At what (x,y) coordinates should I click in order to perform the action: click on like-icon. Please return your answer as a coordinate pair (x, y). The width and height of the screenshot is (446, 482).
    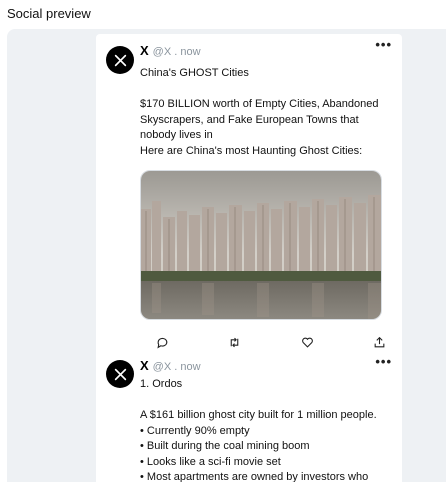
    Looking at the image, I should click on (307, 342).